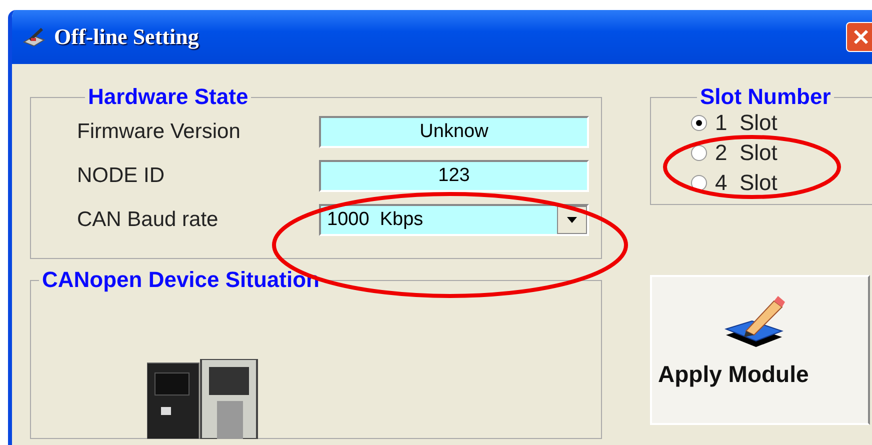 The image size is (872, 445). I want to click on field-label: CAN Baud rate, so click(148, 220).